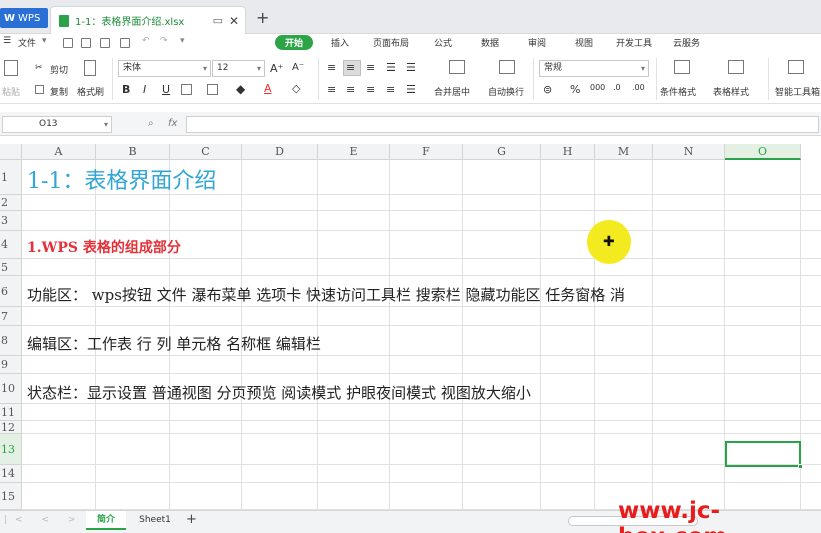 This screenshot has height=533, width=821. Describe the element at coordinates (11, 427) in the screenshot. I see `row-header-12: 12` at that location.